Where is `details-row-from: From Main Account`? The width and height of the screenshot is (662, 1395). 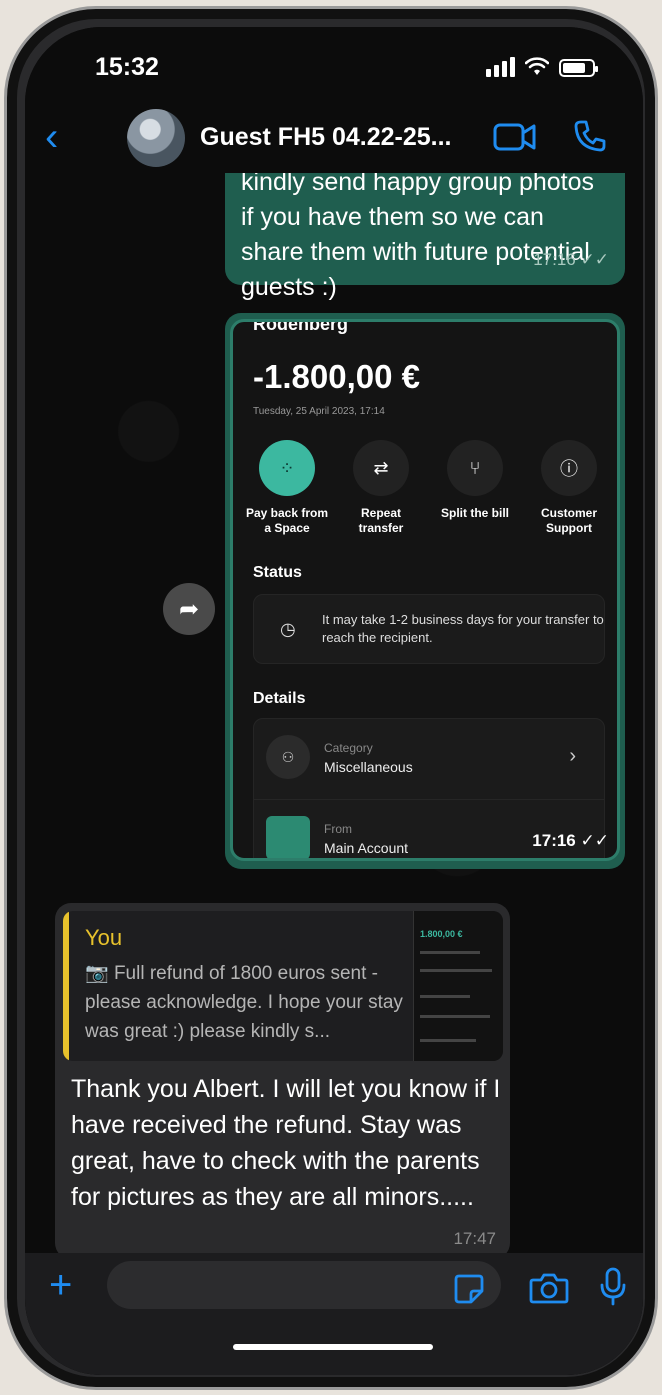
details-row-from: From Main Account is located at coordinates (429, 828).